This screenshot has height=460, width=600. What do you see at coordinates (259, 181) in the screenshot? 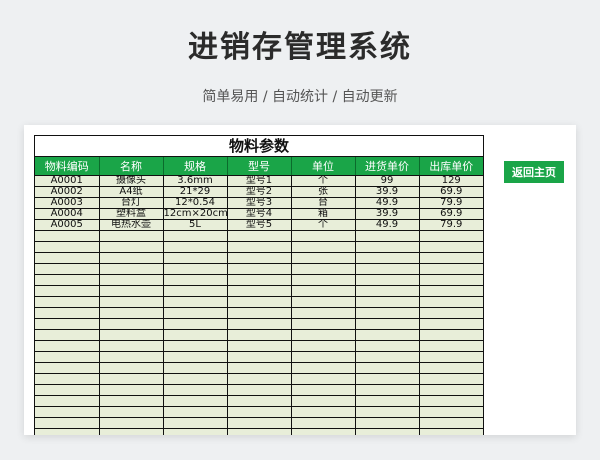
I see `table-cell: 型号1` at bounding box center [259, 181].